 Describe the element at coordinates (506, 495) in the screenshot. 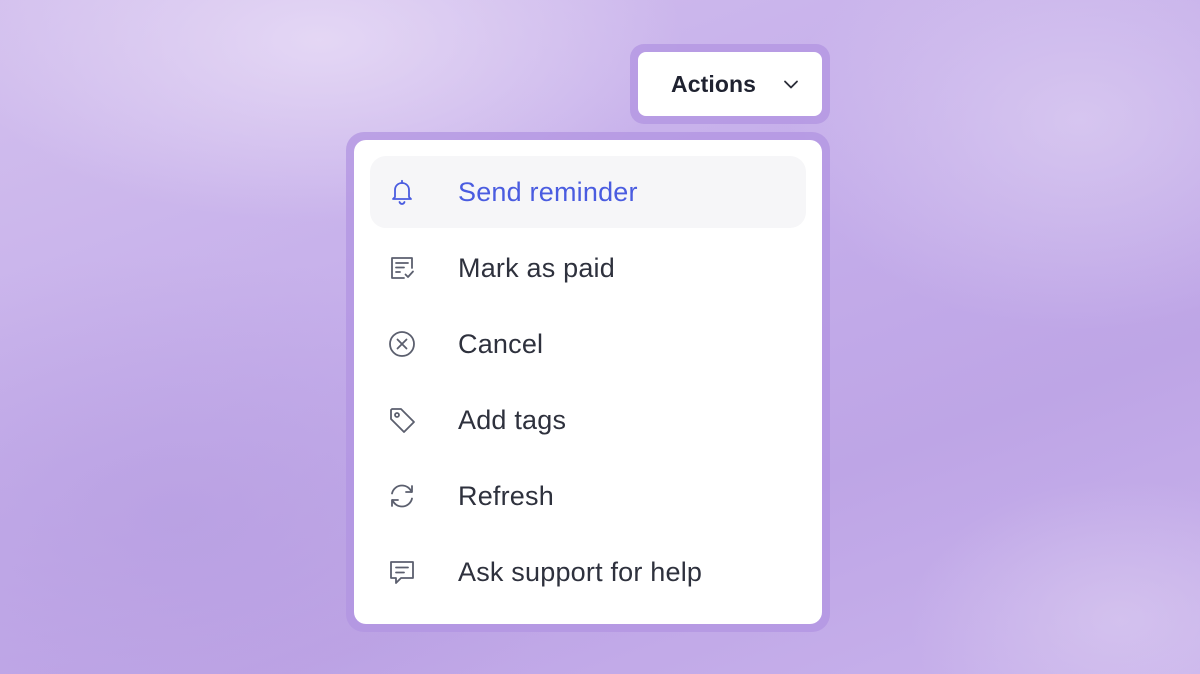

I see `menu-item-label: Refresh` at that location.